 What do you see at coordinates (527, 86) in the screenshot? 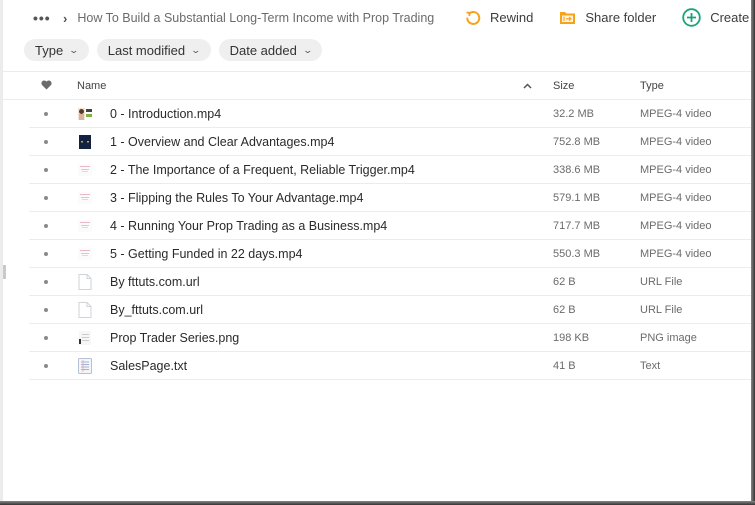
I see `sort-ascending-icon` at bounding box center [527, 86].